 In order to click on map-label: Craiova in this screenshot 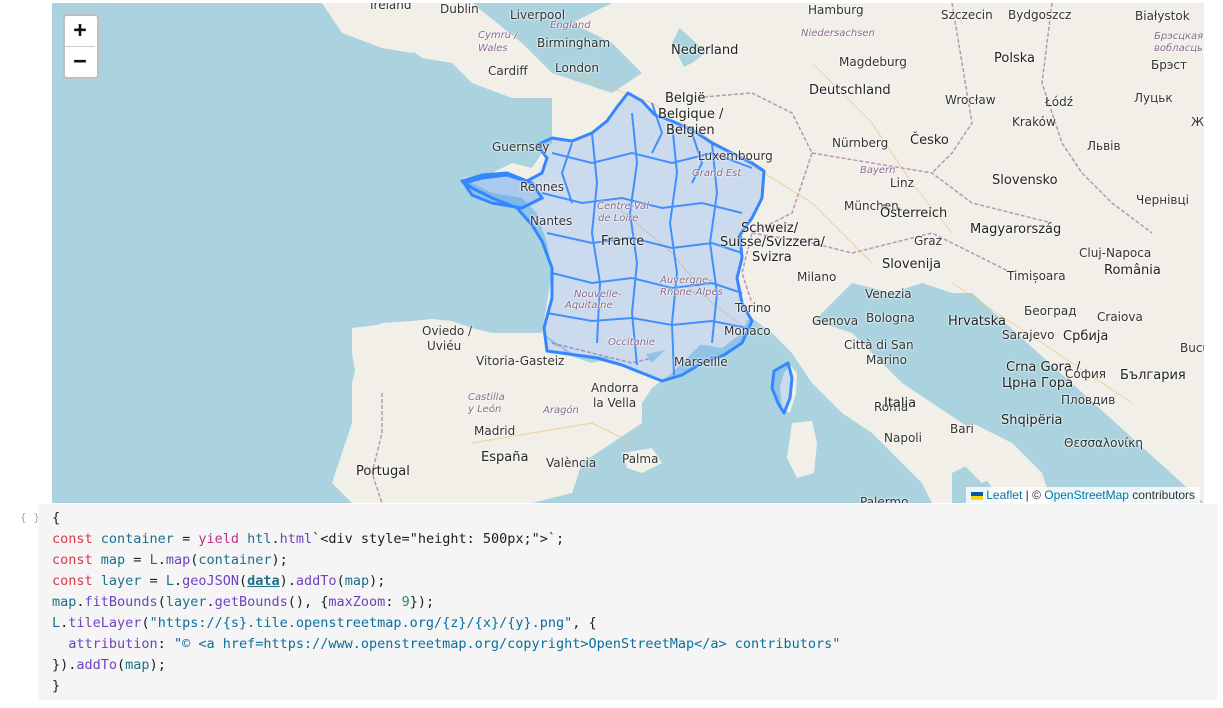, I will do `click(1120, 317)`.